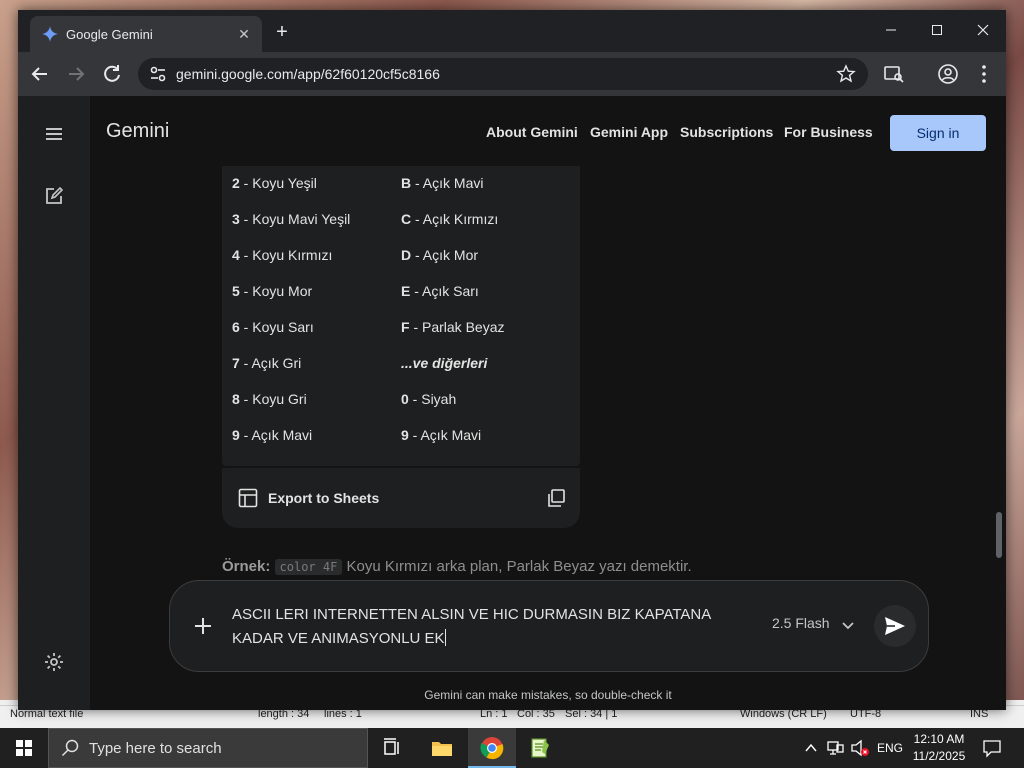 The height and width of the screenshot is (768, 1024). Describe the element at coordinates (273, 327) in the screenshot. I see `table-cell-left: 6 - Koyu Sarı` at that location.